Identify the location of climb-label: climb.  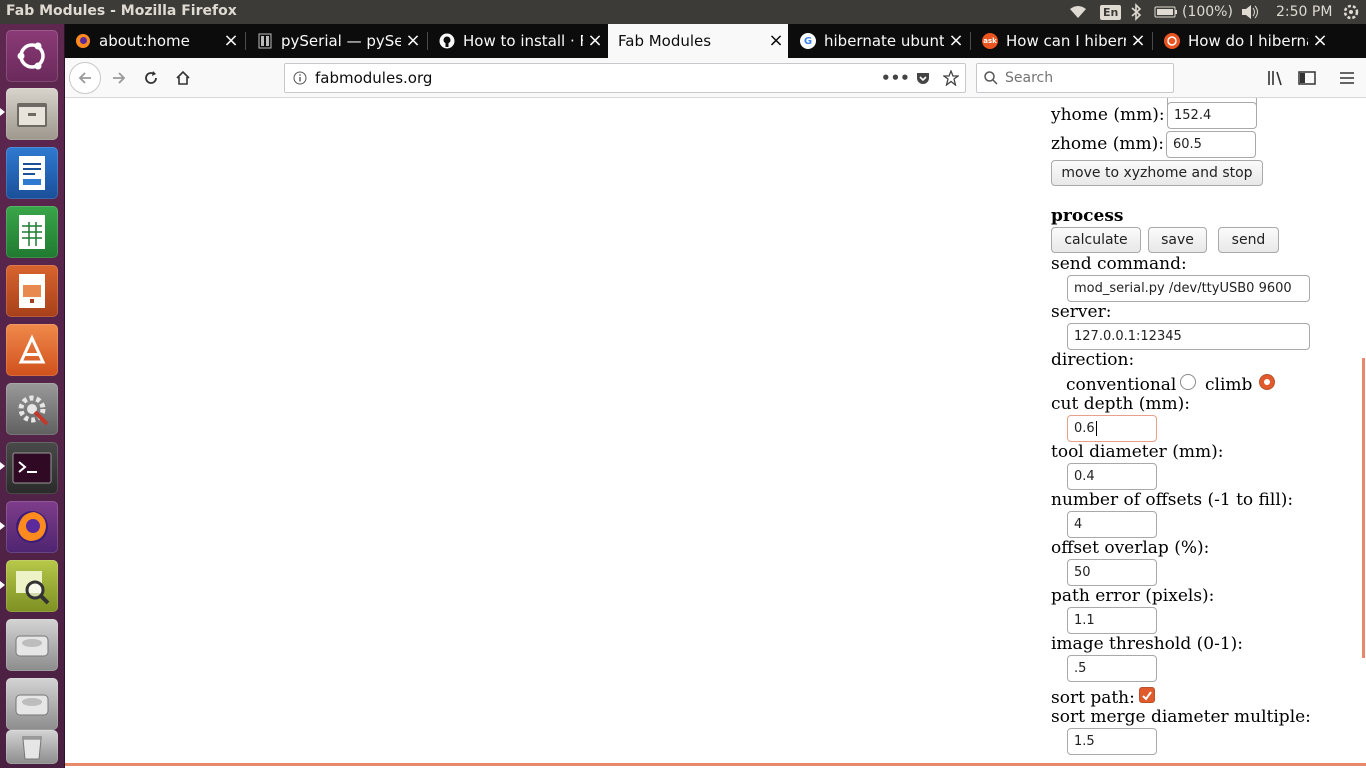
(1229, 385).